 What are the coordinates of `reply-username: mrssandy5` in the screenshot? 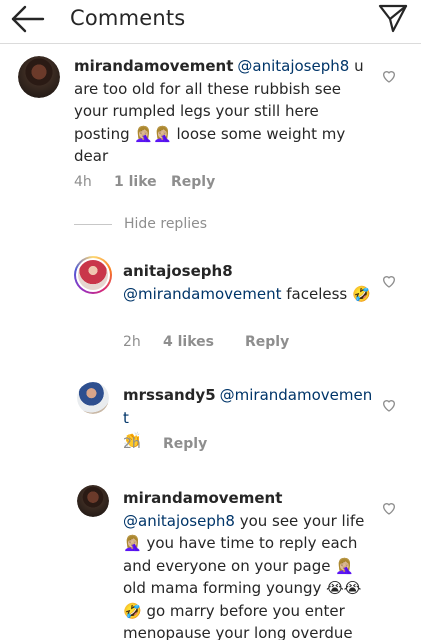 It's located at (169, 395).